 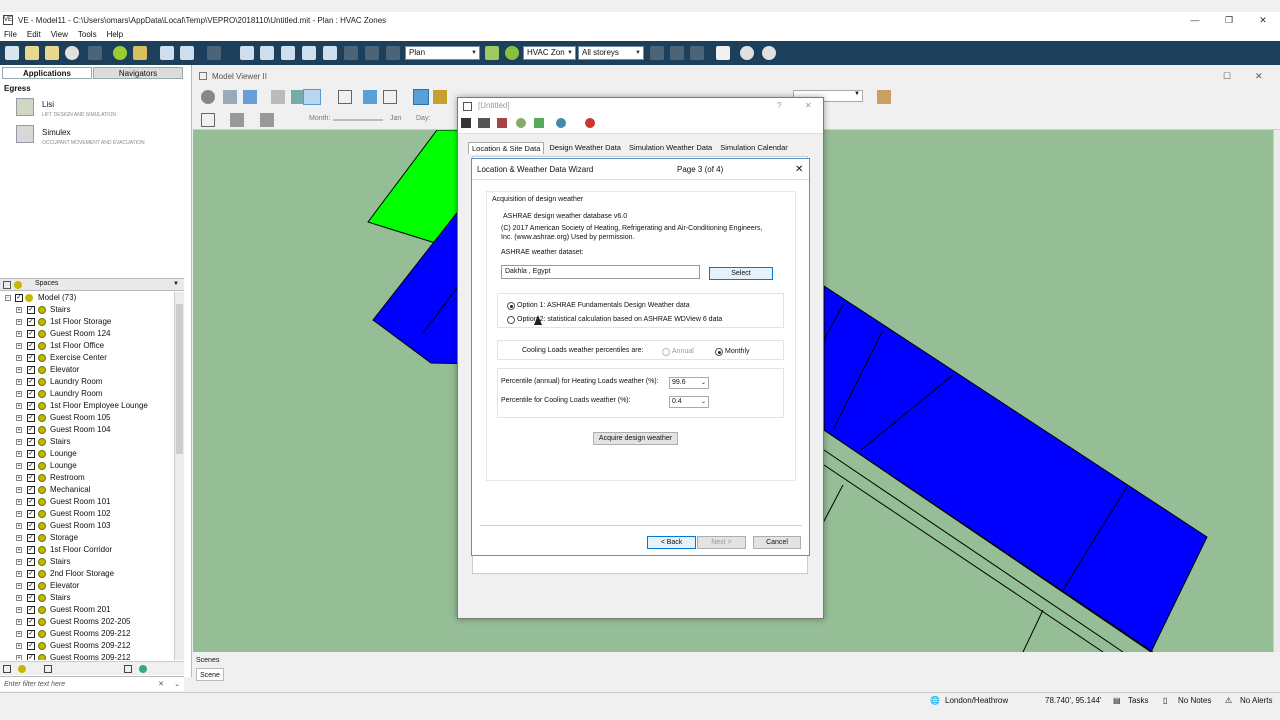 I want to click on minimize-button: —, so click(x=1195, y=20).